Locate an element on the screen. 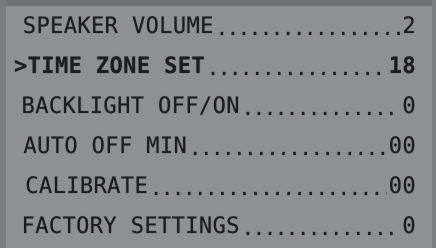 The height and width of the screenshot is (248, 436). menu-item-label: SPEAKER VOLUME is located at coordinates (118, 26).